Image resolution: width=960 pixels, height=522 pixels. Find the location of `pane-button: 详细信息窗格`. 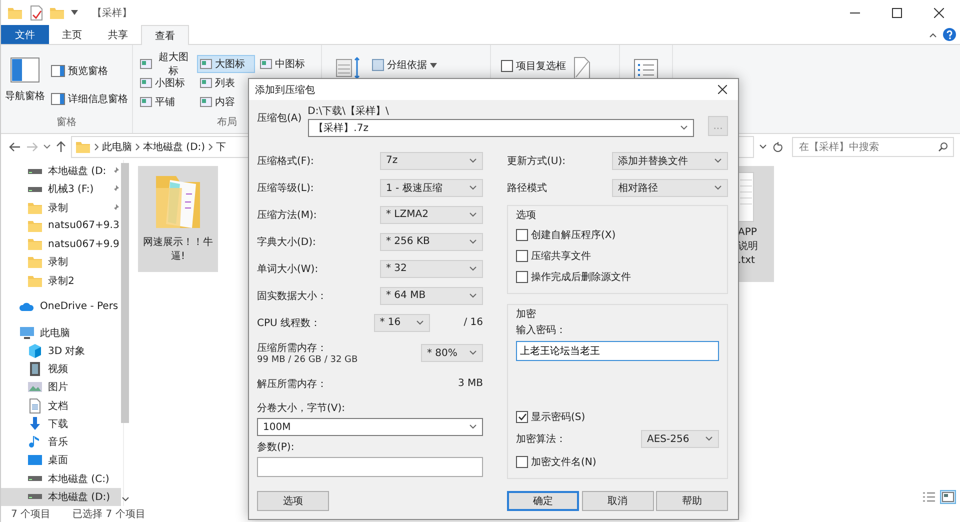

pane-button: 详细信息窗格 is located at coordinates (89, 99).